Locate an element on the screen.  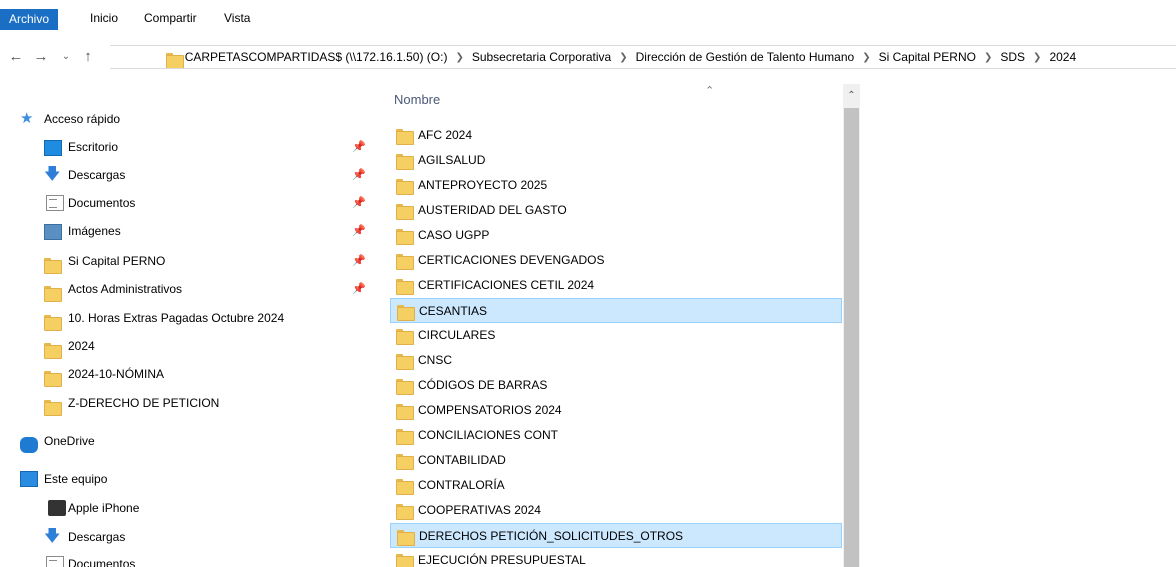
file-name: AUSTERIDAD DEL GASTO is located at coordinates (492, 210).